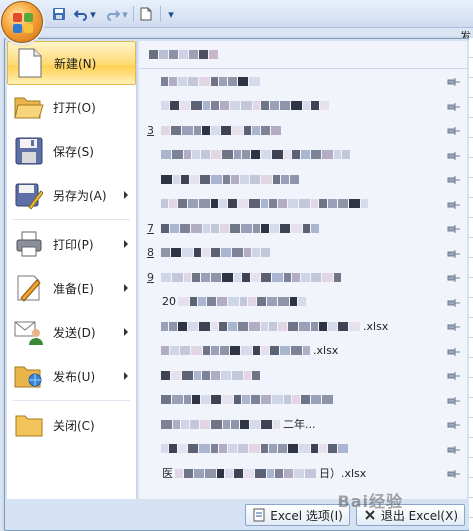 The width and height of the screenshot is (473, 531). I want to click on recent-document-item: 3, so click(303, 130).